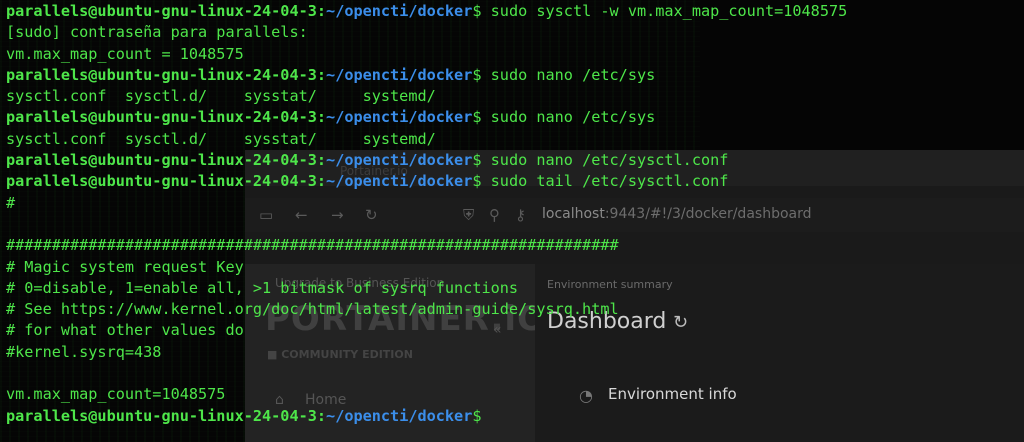  I want to click on command-text: sudo tail /etc/sysctl.conf, so click(605, 181).